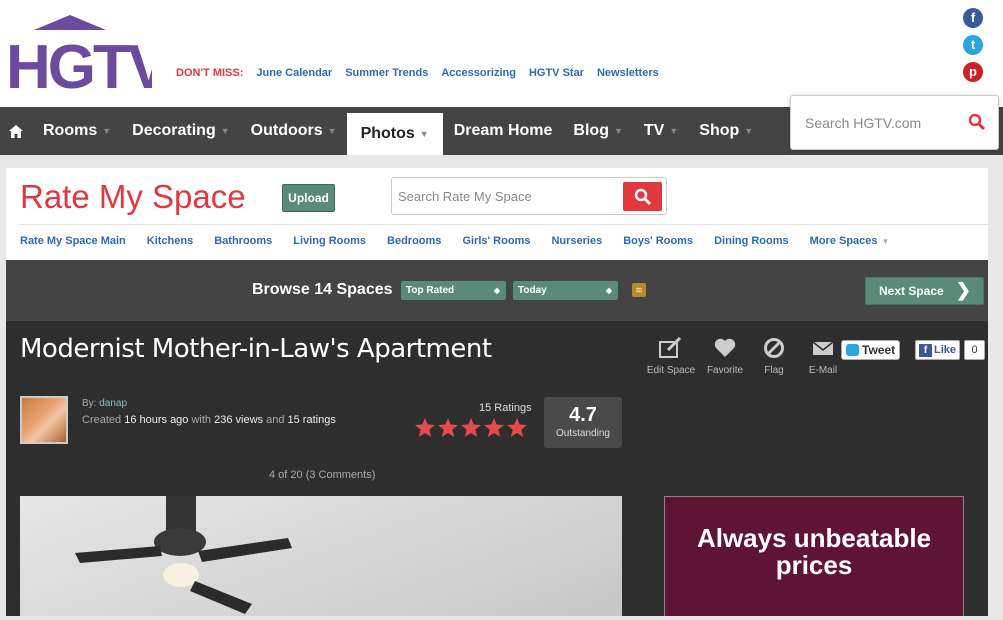  What do you see at coordinates (974, 350) in the screenshot?
I see `like-count: 0` at bounding box center [974, 350].